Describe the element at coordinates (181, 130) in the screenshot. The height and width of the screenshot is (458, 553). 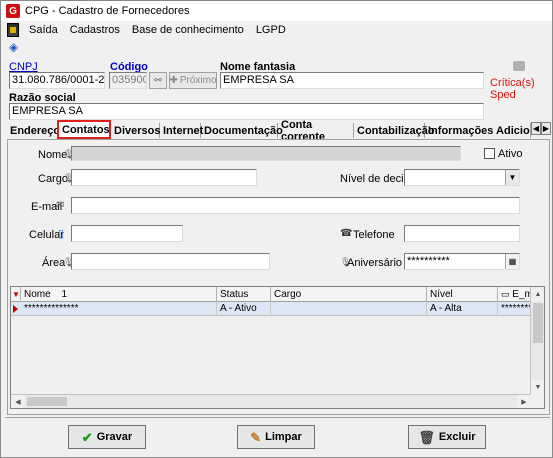
I see `tab-internet: Internet` at that location.